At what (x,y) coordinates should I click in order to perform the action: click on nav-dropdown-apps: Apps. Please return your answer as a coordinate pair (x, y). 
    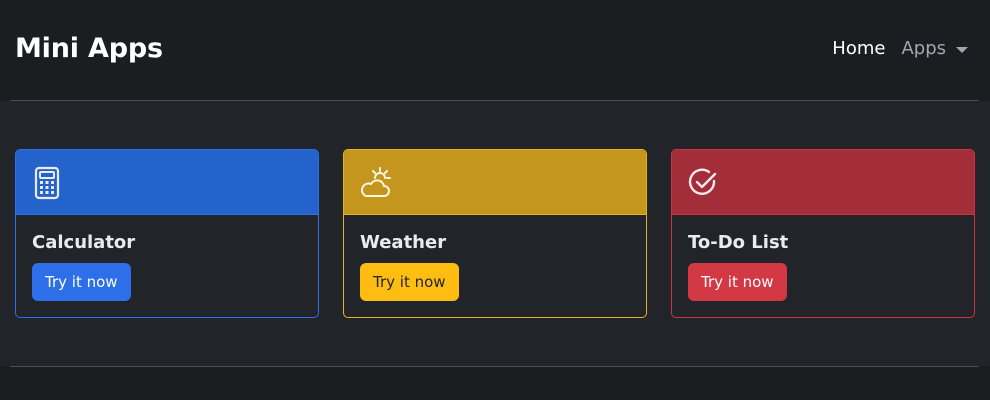
    Looking at the image, I should click on (934, 48).